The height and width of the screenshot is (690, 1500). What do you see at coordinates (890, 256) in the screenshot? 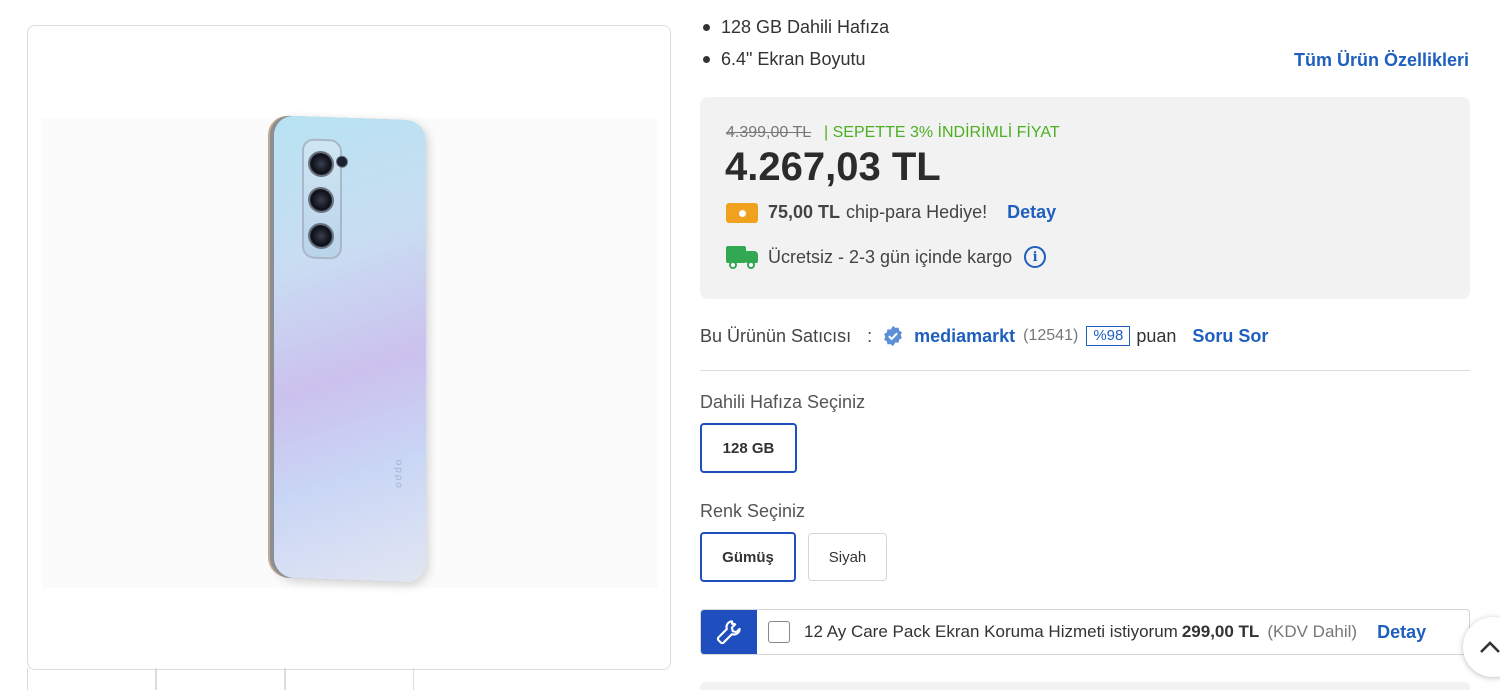
I see `shipping-text: Ücretsiz - 2-3 gün içinde kargo` at bounding box center [890, 256].